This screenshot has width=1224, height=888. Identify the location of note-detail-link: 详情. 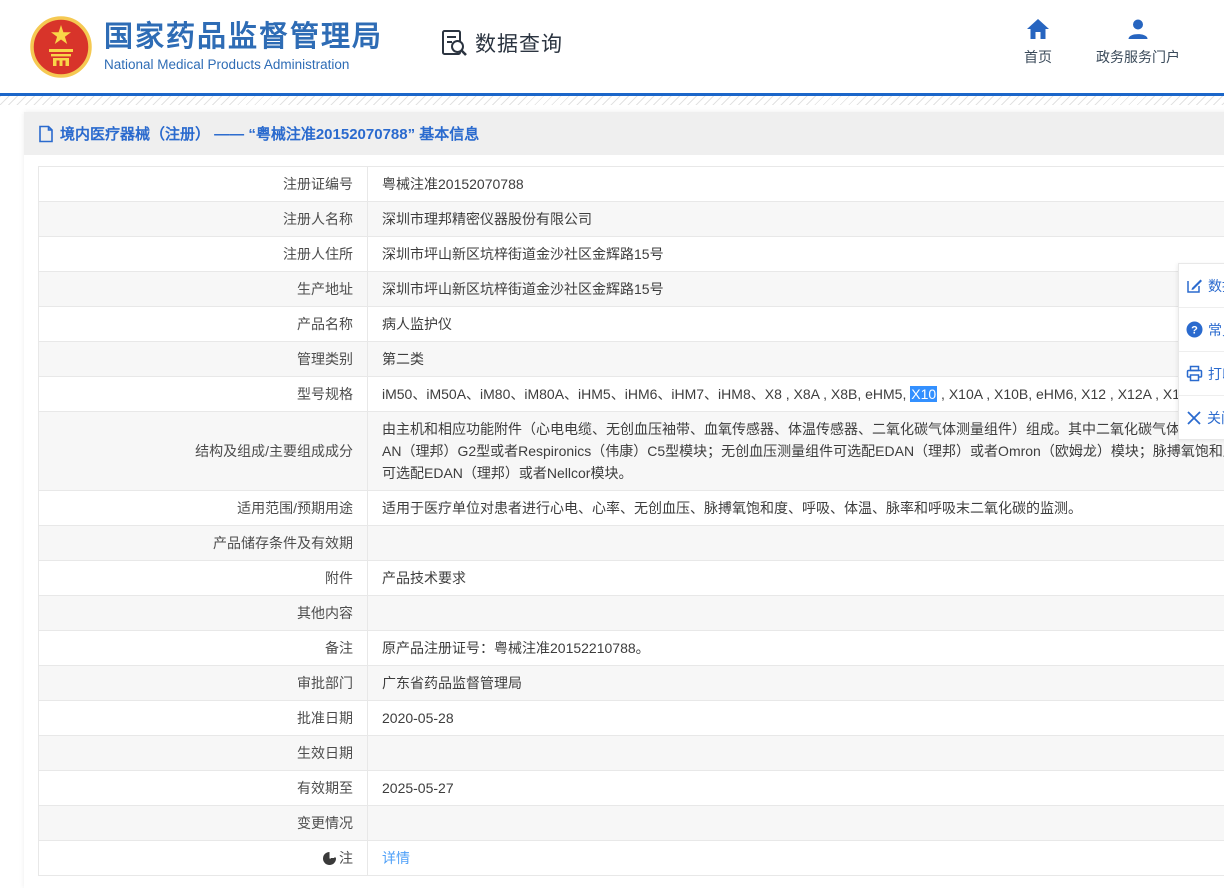
(396, 858).